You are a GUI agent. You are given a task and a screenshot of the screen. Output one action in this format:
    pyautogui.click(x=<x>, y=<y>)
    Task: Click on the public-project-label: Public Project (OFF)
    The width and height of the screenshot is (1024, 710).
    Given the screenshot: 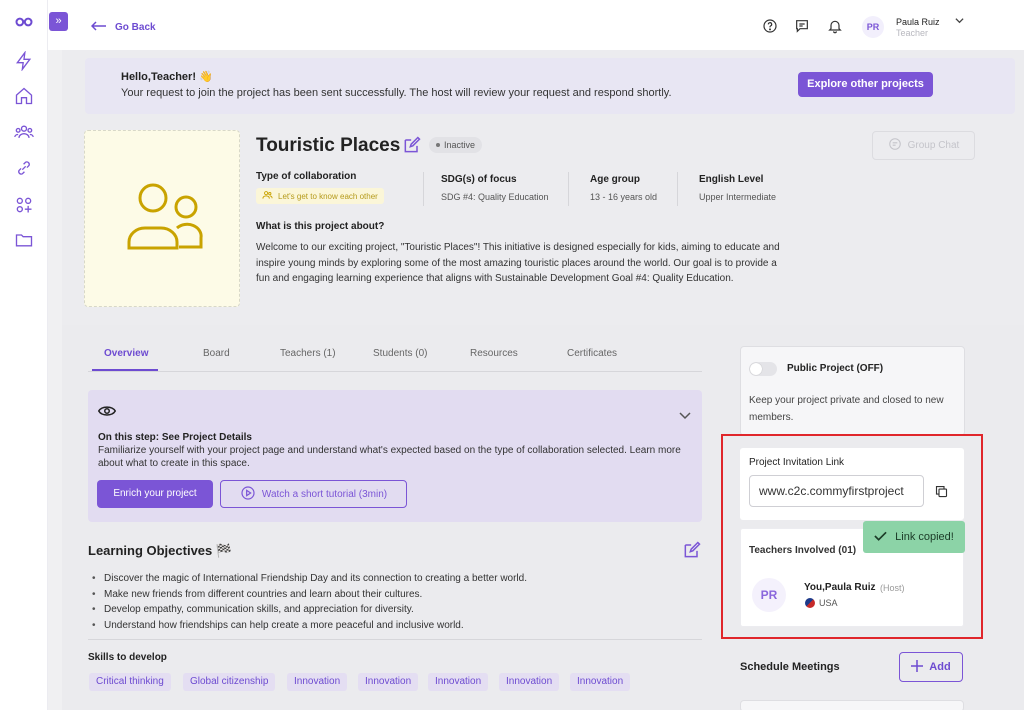 What is the action you would take?
    pyautogui.click(x=835, y=368)
    